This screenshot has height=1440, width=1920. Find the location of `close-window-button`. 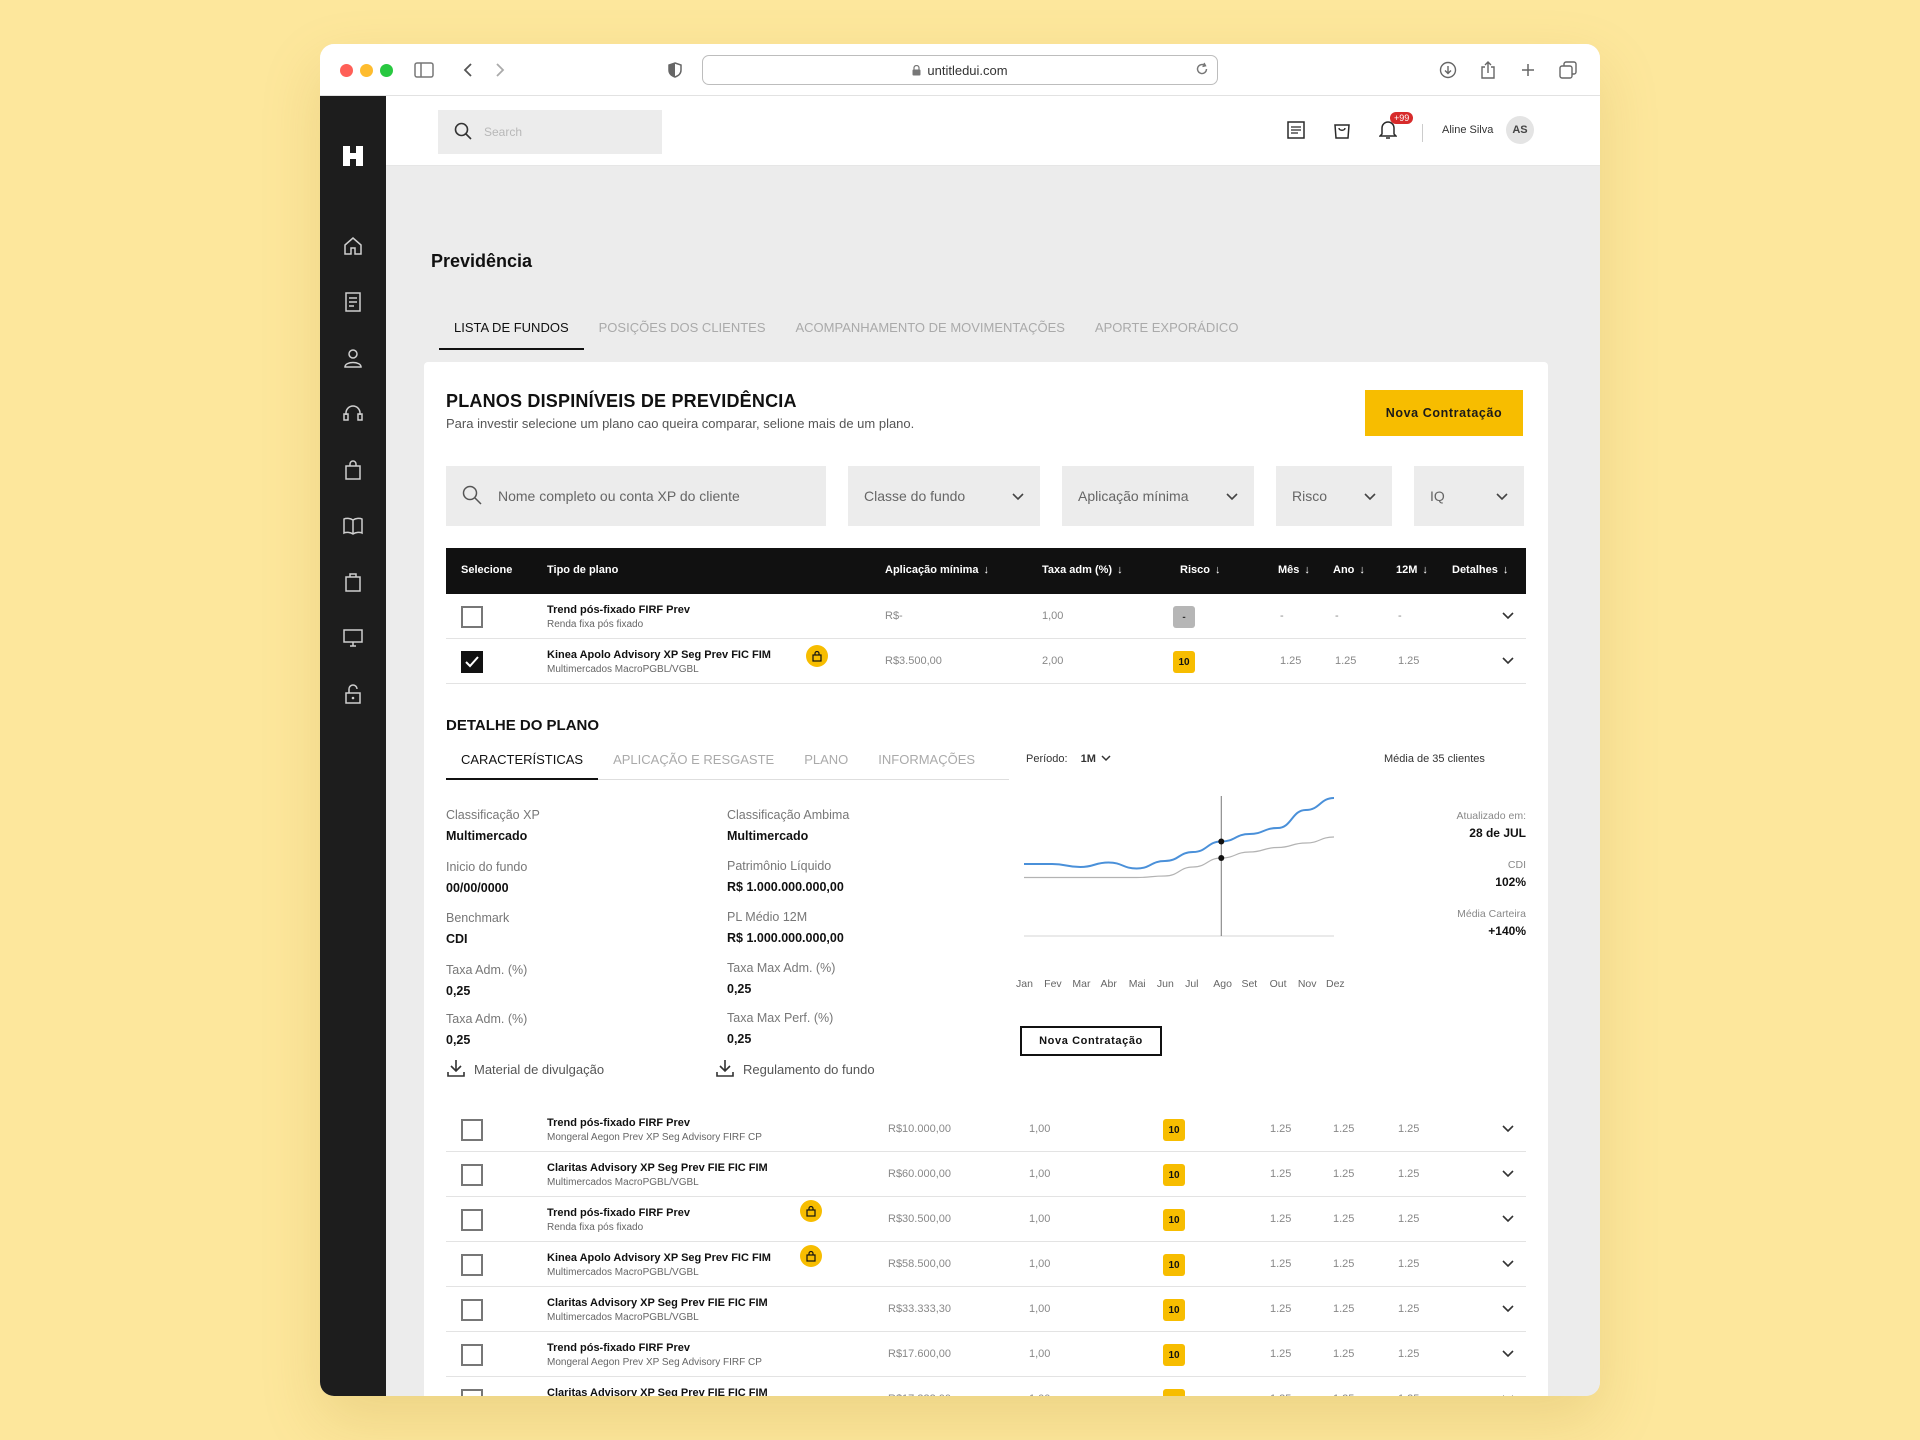

close-window-button is located at coordinates (346, 70).